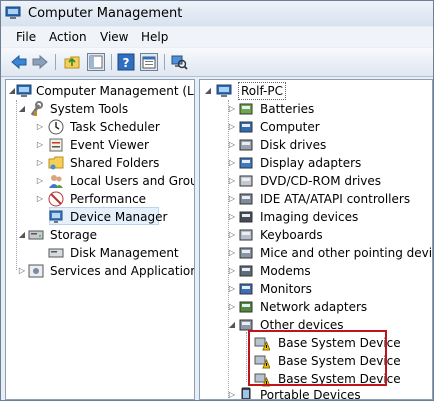 The height and width of the screenshot is (401, 434). What do you see at coordinates (40, 62) in the screenshot?
I see `forward-arrow-icon` at bounding box center [40, 62].